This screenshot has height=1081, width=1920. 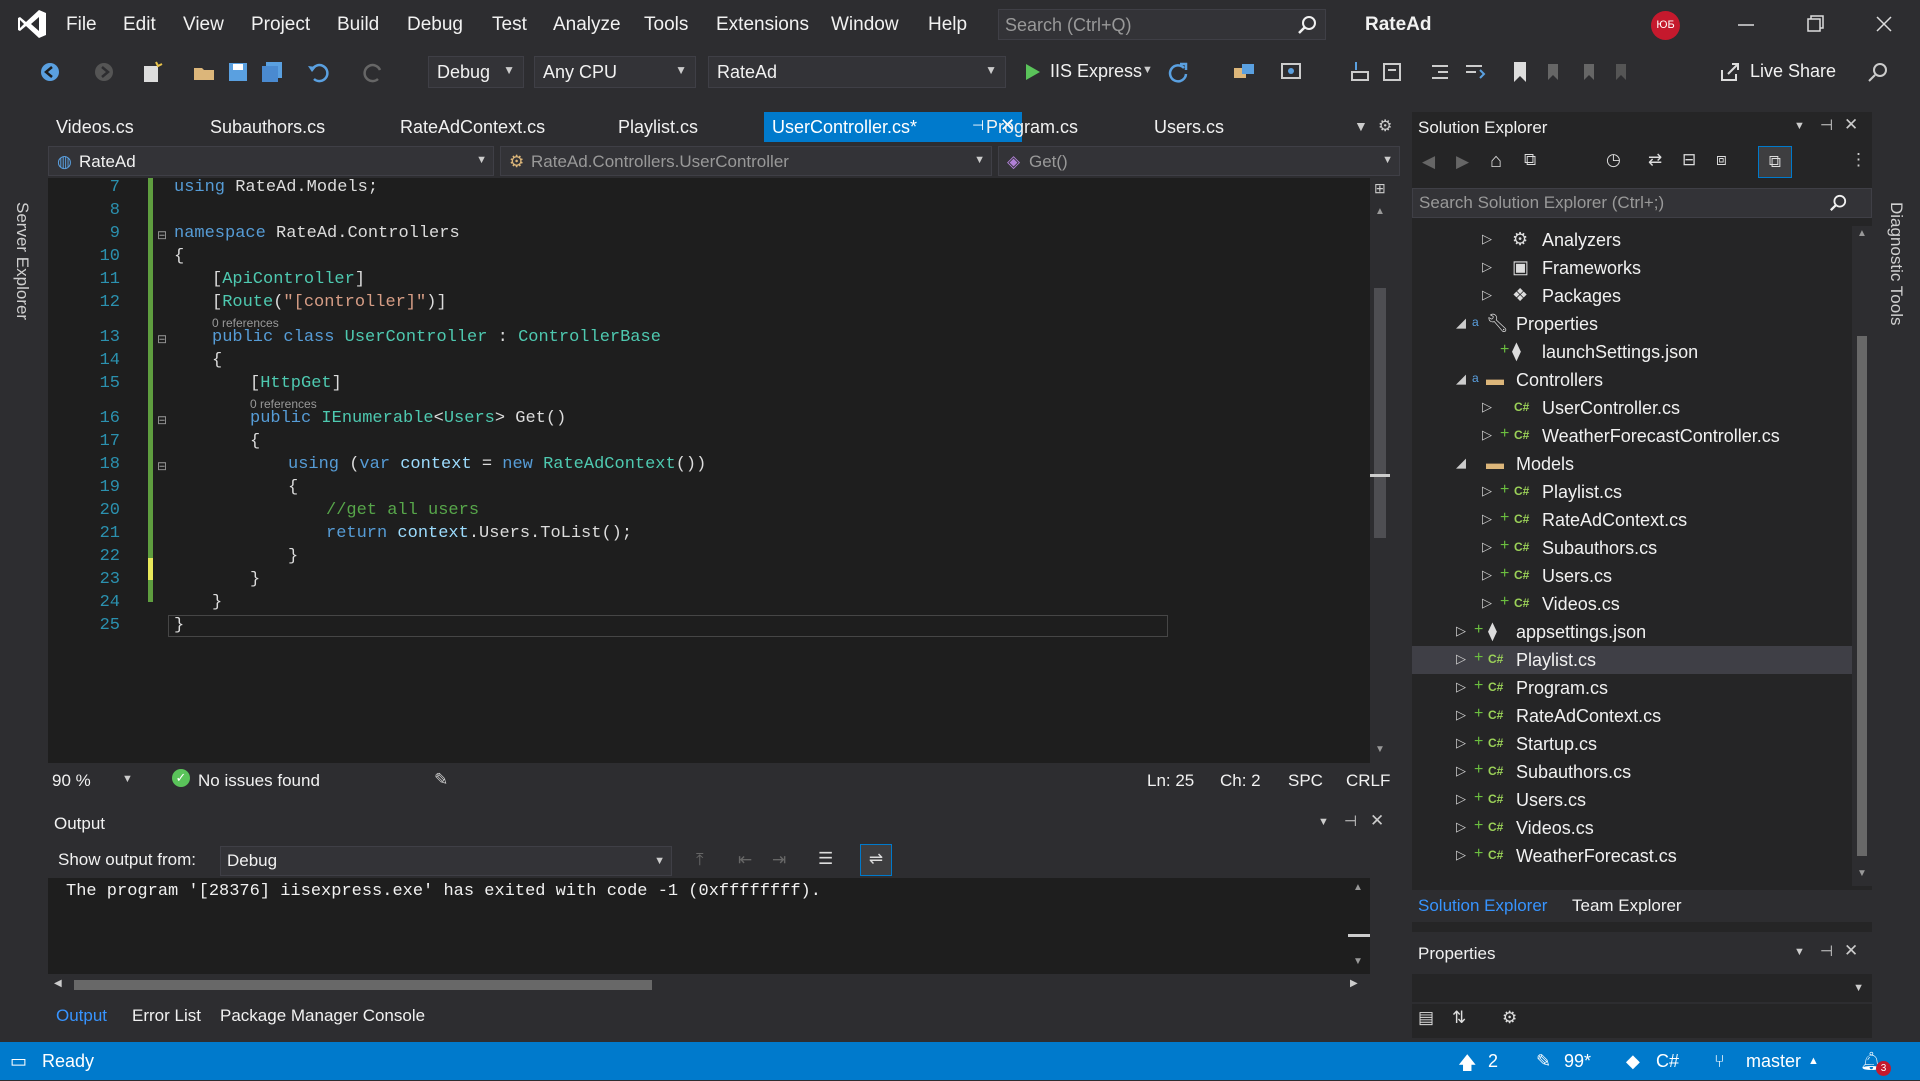 I want to click on menu-help: Help, so click(x=947, y=25).